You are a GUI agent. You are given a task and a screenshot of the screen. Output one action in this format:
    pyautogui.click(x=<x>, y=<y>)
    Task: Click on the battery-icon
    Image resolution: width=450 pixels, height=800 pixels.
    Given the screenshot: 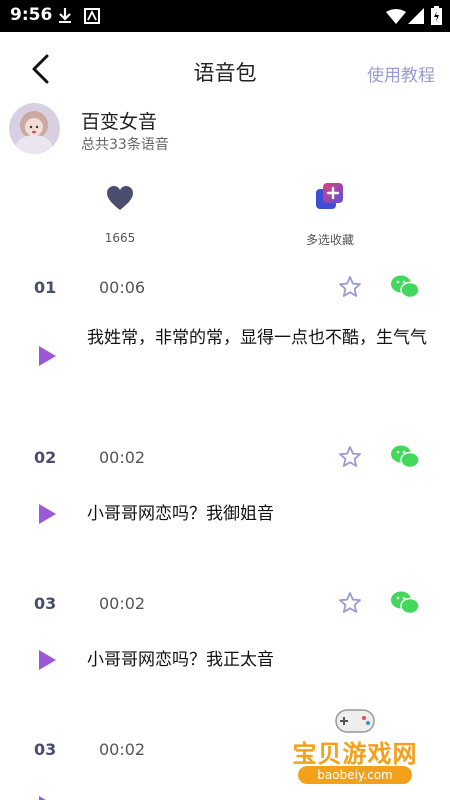 What is the action you would take?
    pyautogui.click(x=436, y=15)
    